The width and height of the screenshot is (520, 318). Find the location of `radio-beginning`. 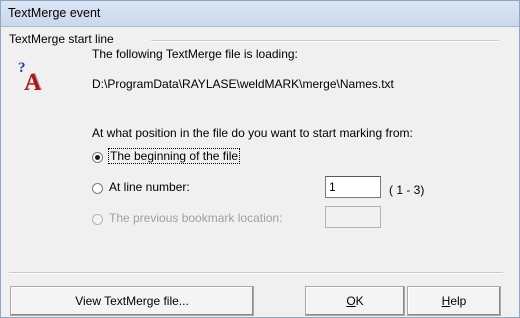

radio-beginning is located at coordinates (97, 157).